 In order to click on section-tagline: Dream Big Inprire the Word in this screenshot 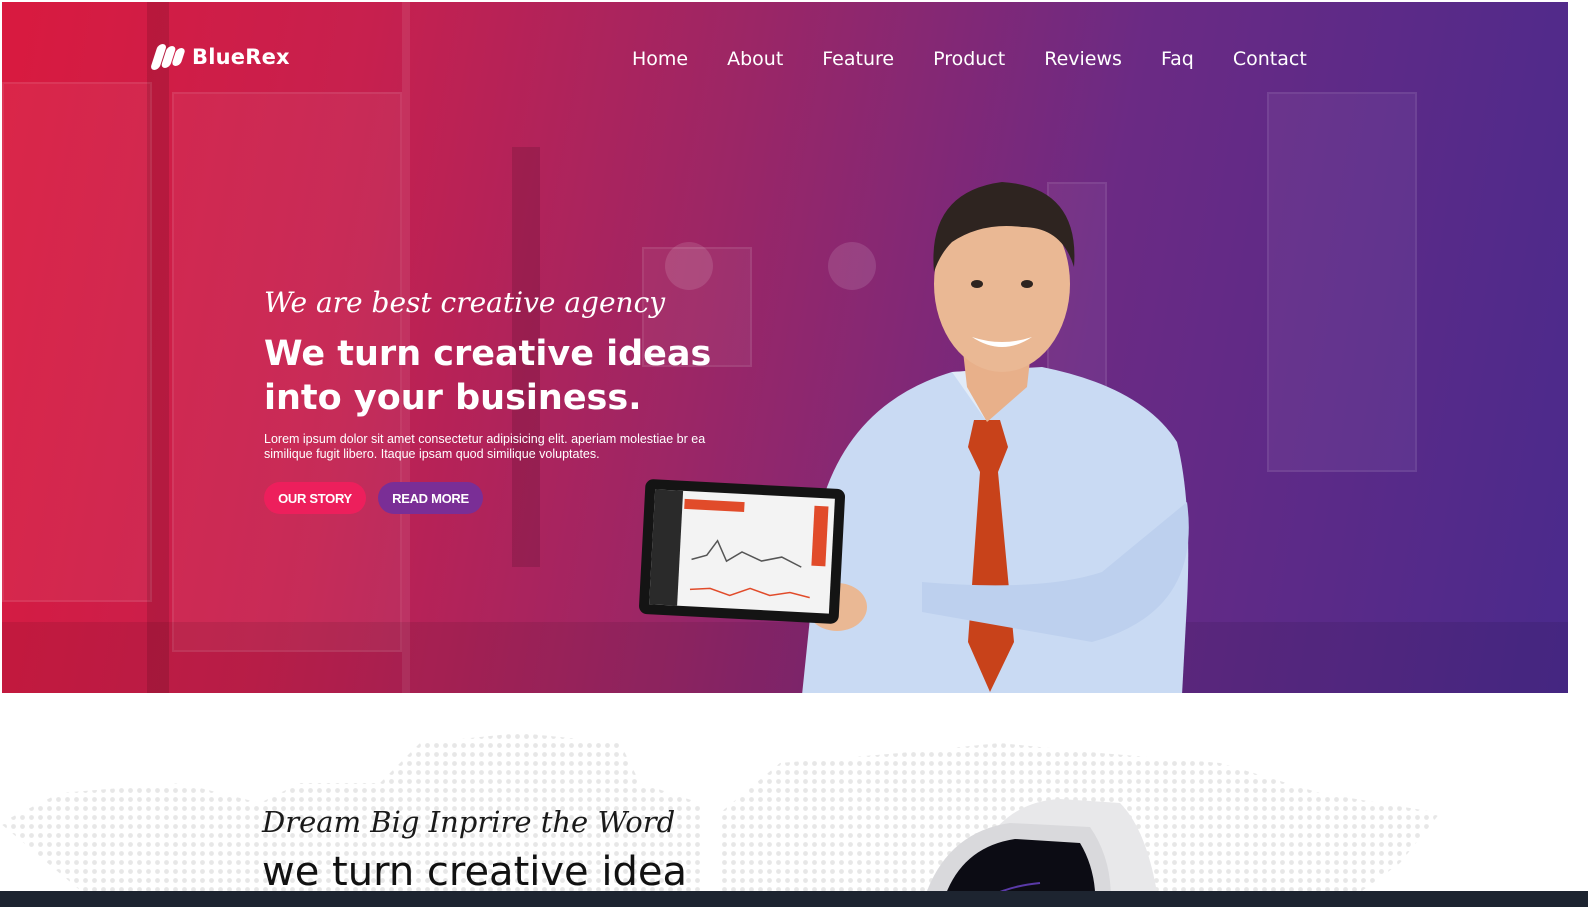, I will do `click(469, 822)`.